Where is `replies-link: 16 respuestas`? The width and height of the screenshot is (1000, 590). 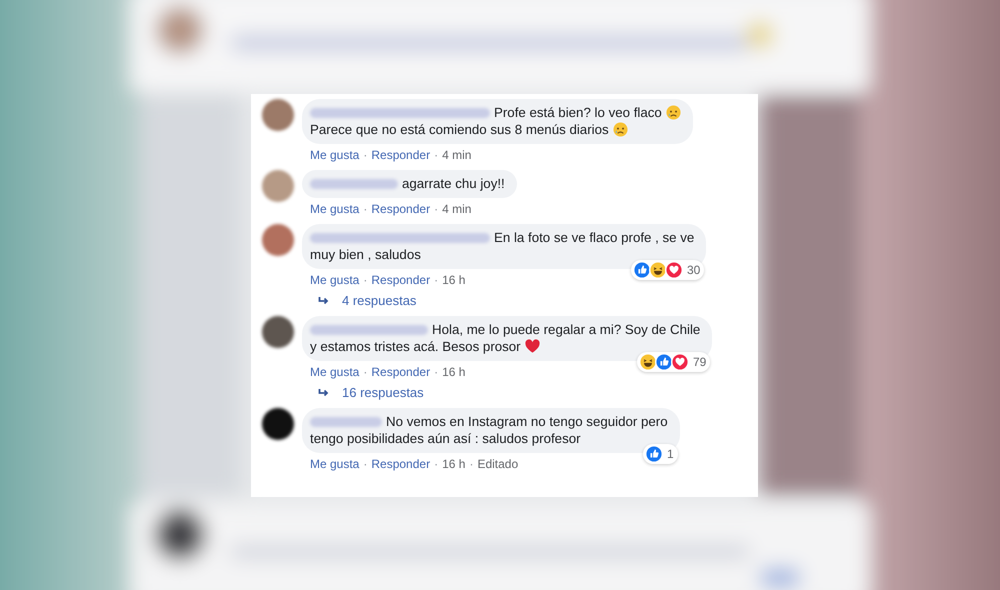
replies-link: 16 respuestas is located at coordinates (383, 392).